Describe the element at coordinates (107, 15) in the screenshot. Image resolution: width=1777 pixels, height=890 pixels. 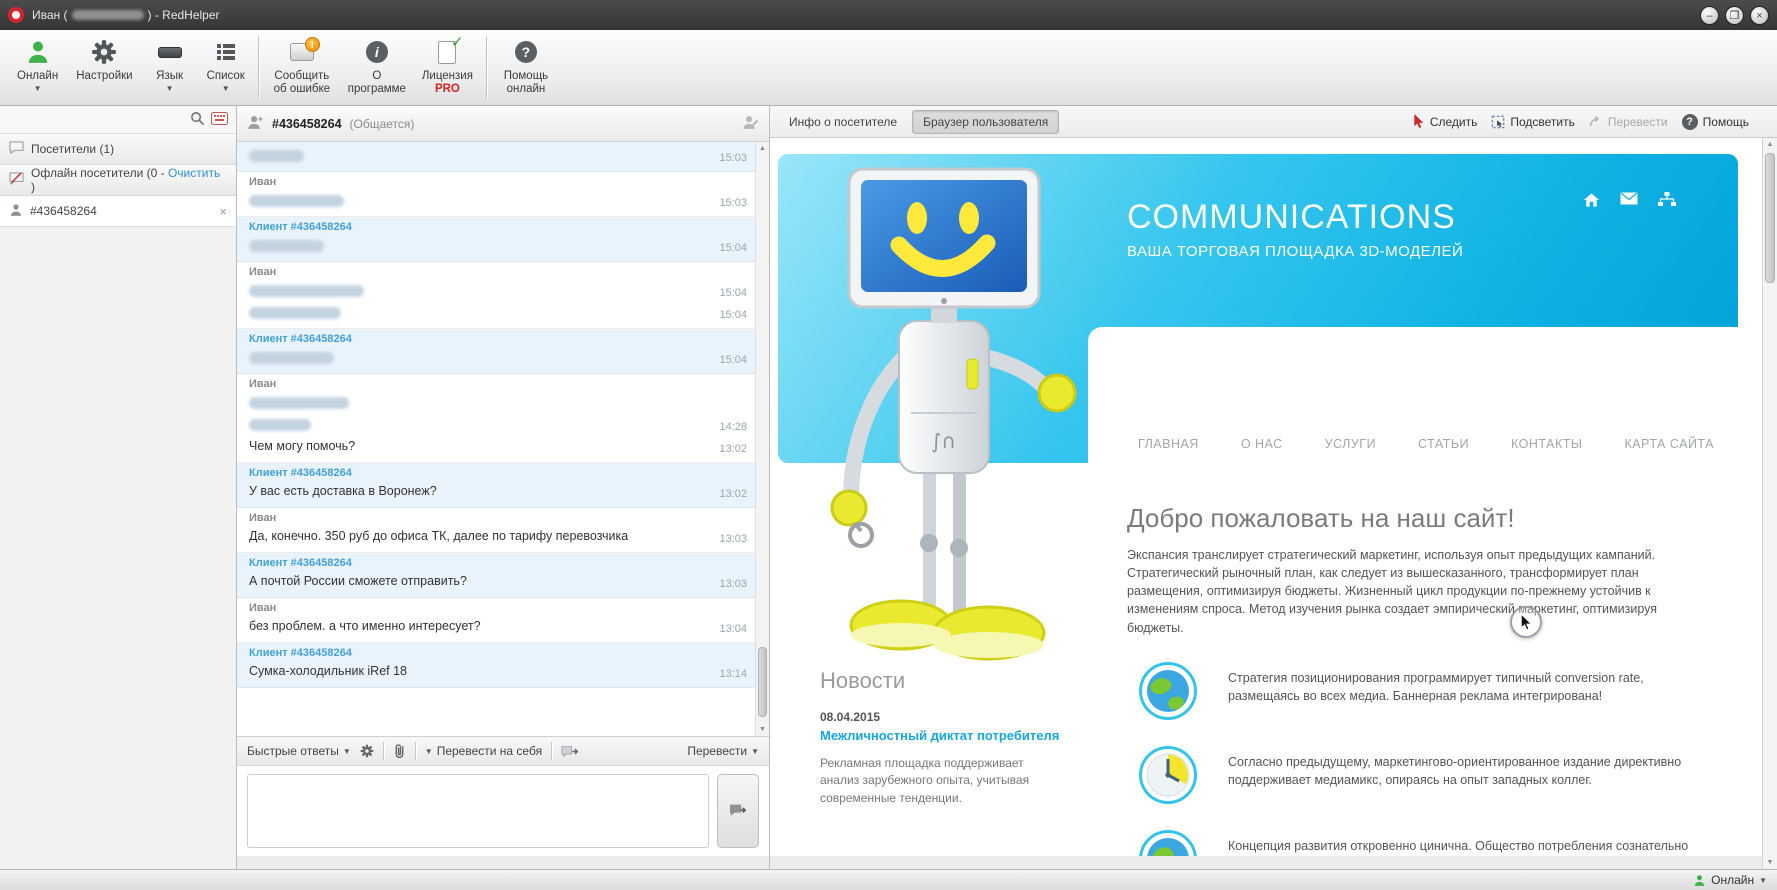
I see `redacted-title-text` at that location.